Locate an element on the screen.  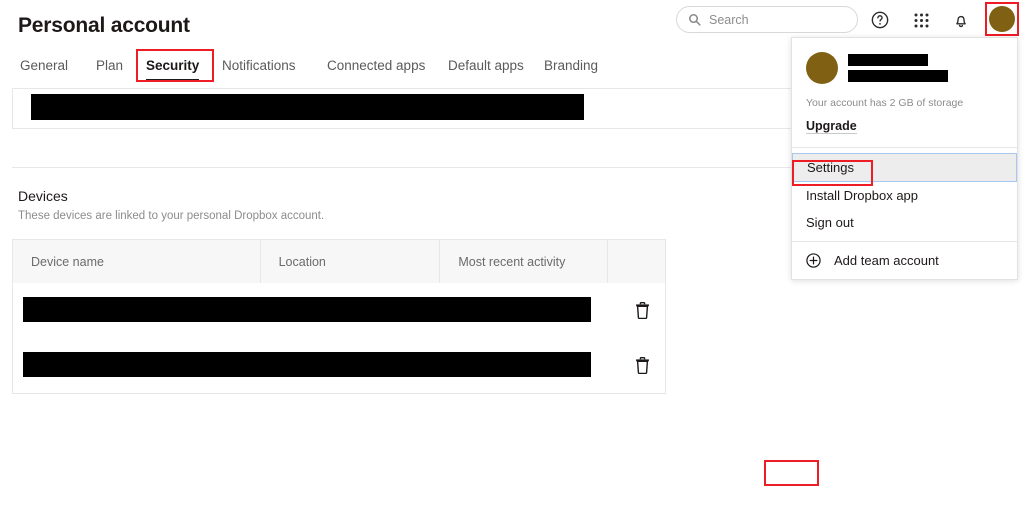
search-box is located at coordinates (767, 19).